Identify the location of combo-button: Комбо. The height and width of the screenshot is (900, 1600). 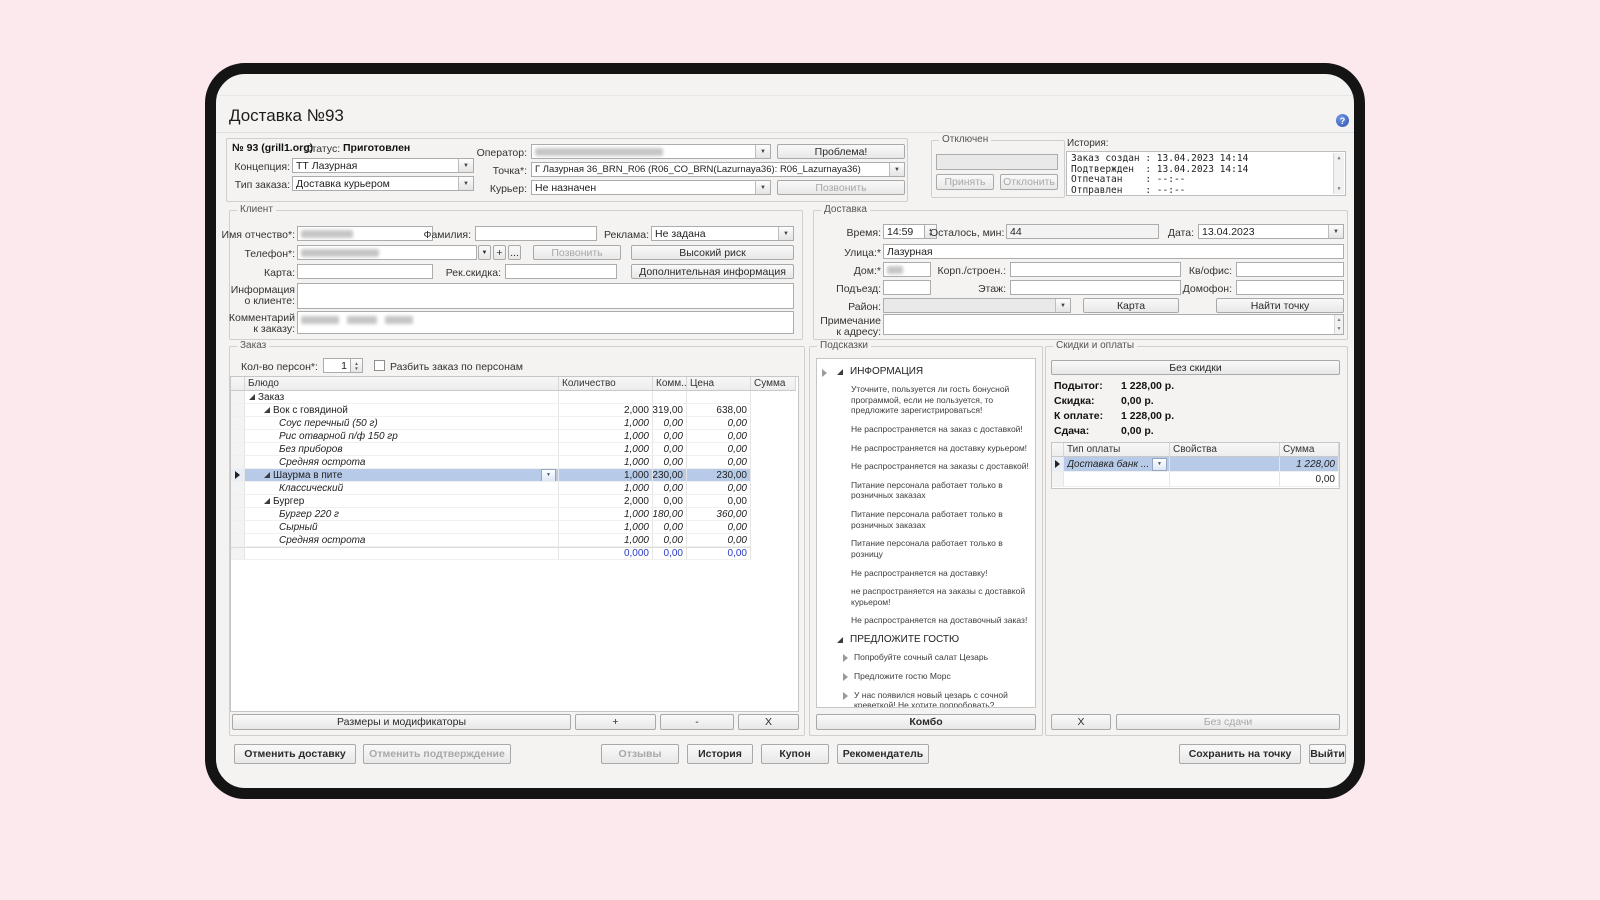
(926, 722).